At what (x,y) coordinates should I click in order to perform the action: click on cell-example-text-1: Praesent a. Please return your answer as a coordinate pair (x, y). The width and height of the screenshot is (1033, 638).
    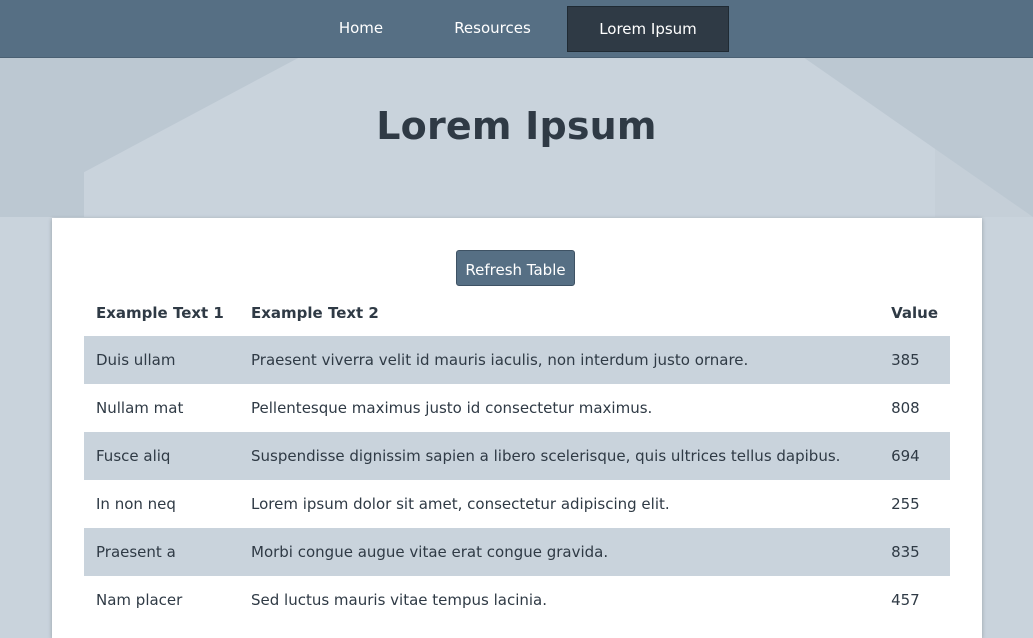
    Looking at the image, I should click on (161, 552).